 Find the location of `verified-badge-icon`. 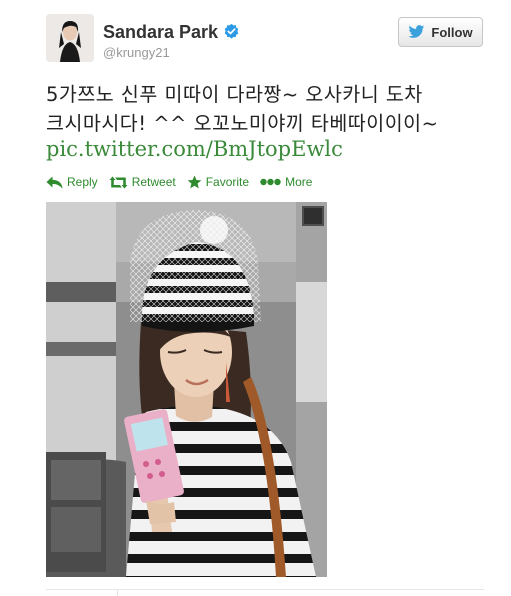

verified-badge-icon is located at coordinates (231, 31).